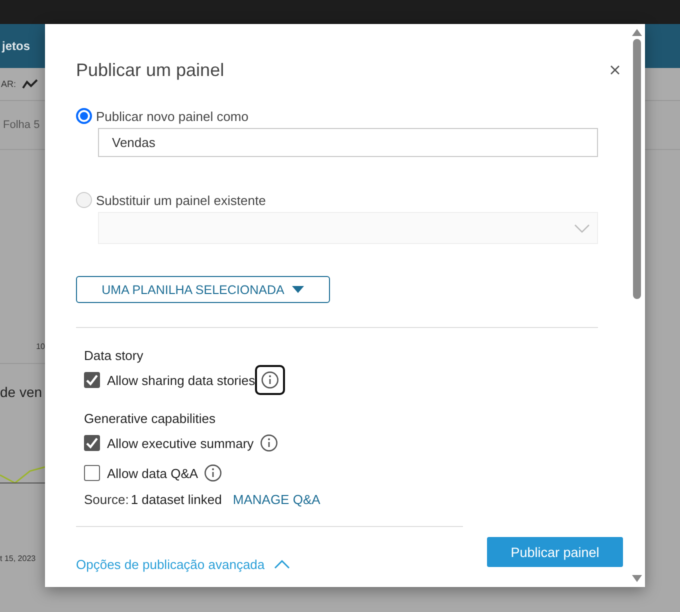 The height and width of the screenshot is (612, 680). I want to click on publish-button: Publicar painel, so click(555, 552).